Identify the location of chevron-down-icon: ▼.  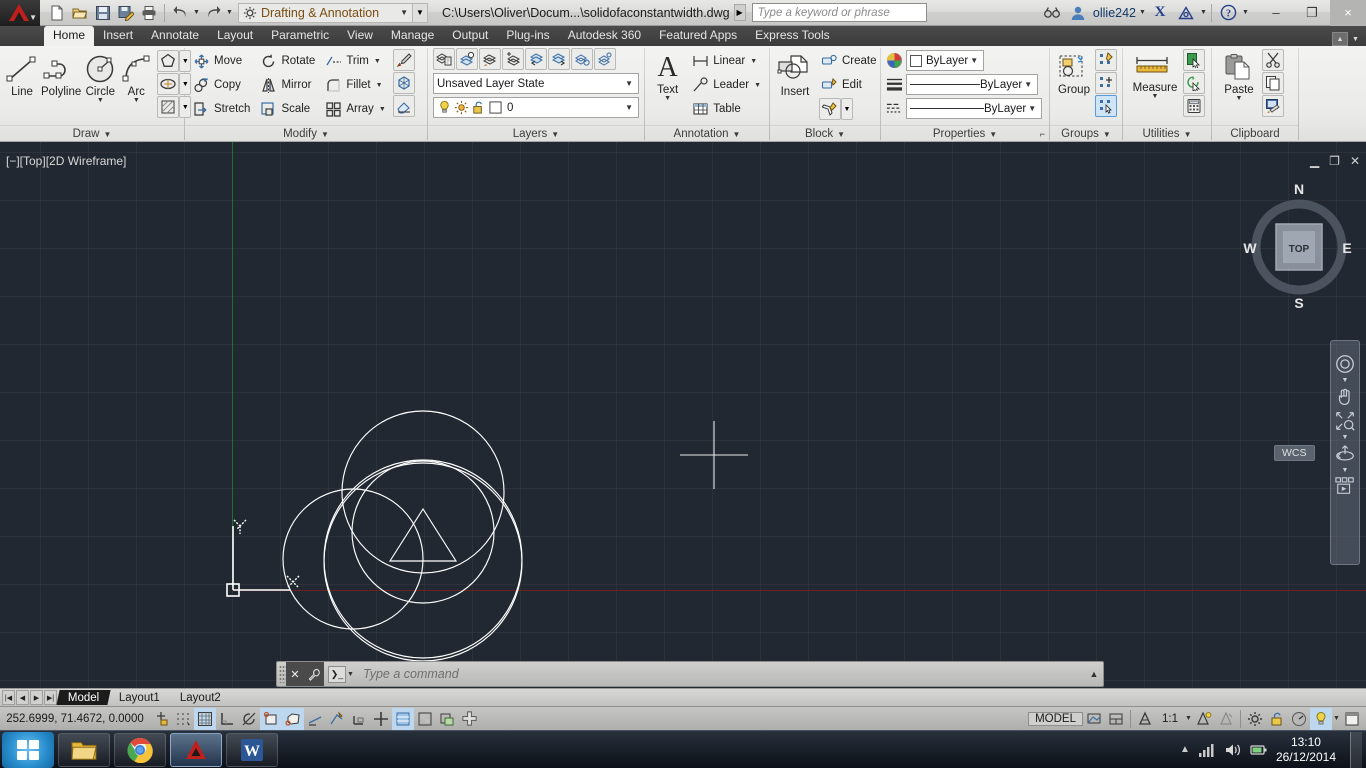
(404, 12).